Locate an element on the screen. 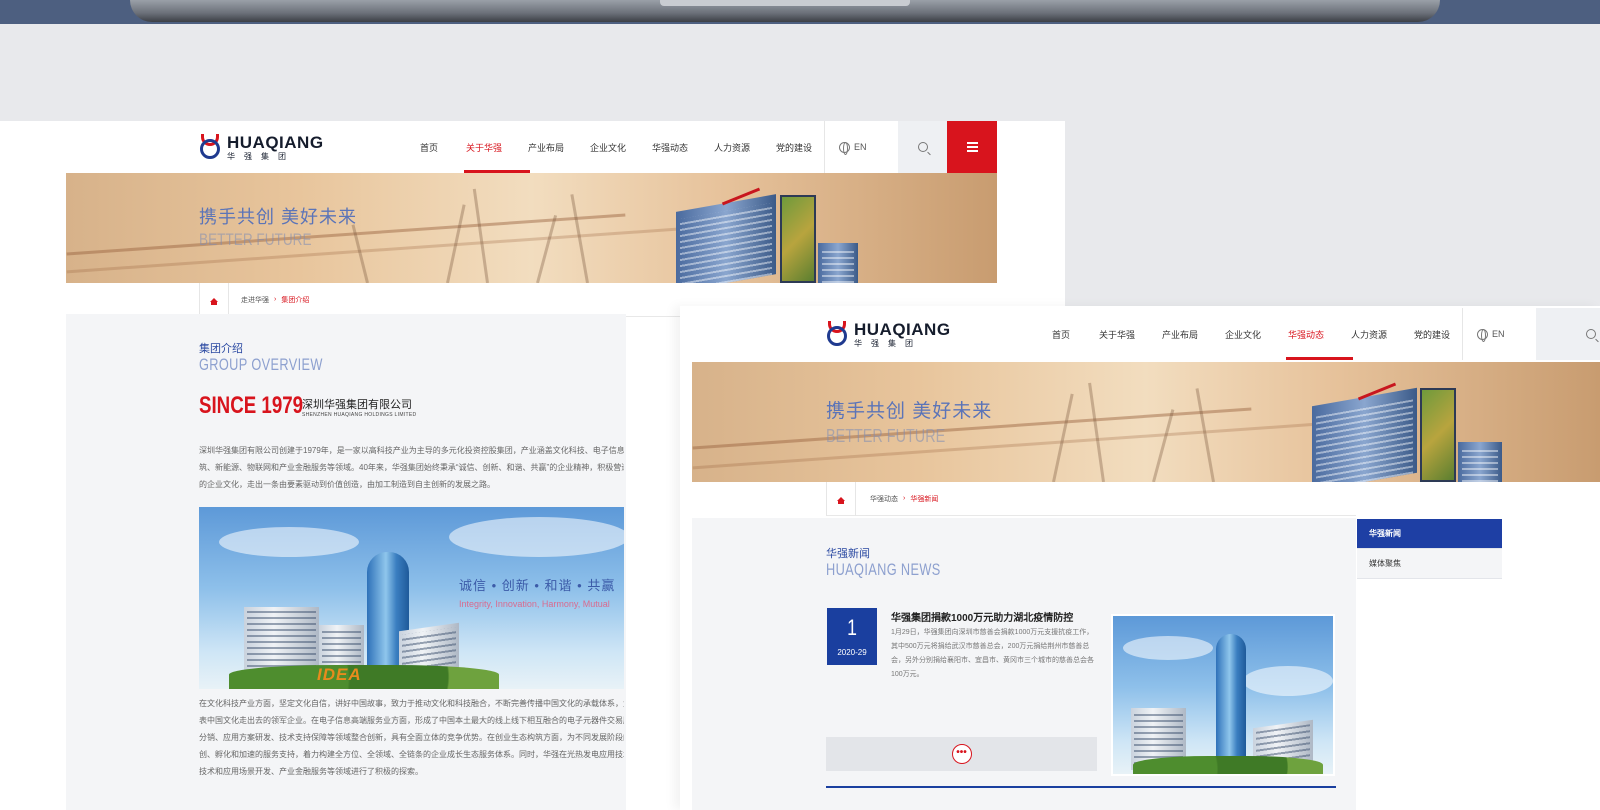 This screenshot has width=1600, height=810. more-button: ••• is located at coordinates (961, 754).